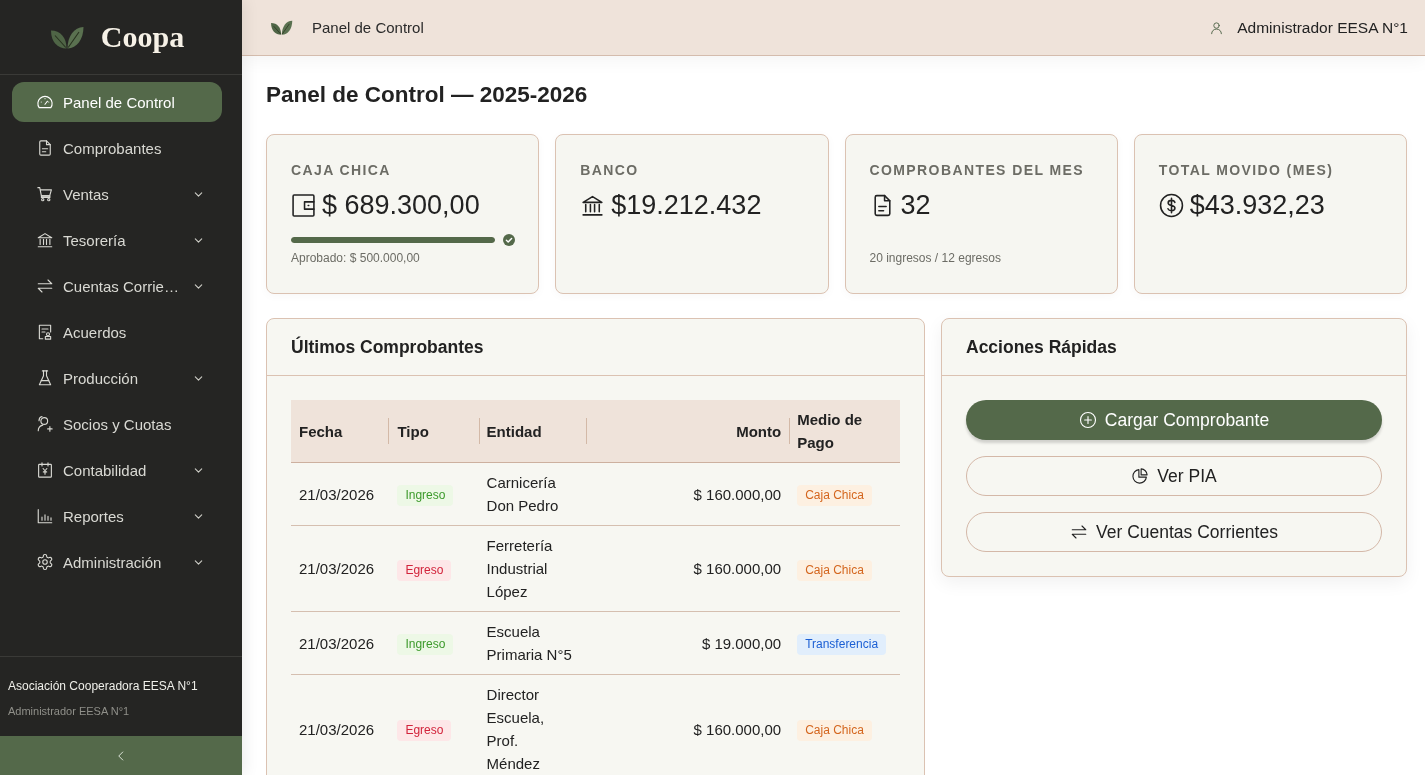  What do you see at coordinates (45, 194) in the screenshot?
I see `cart-icon` at bounding box center [45, 194].